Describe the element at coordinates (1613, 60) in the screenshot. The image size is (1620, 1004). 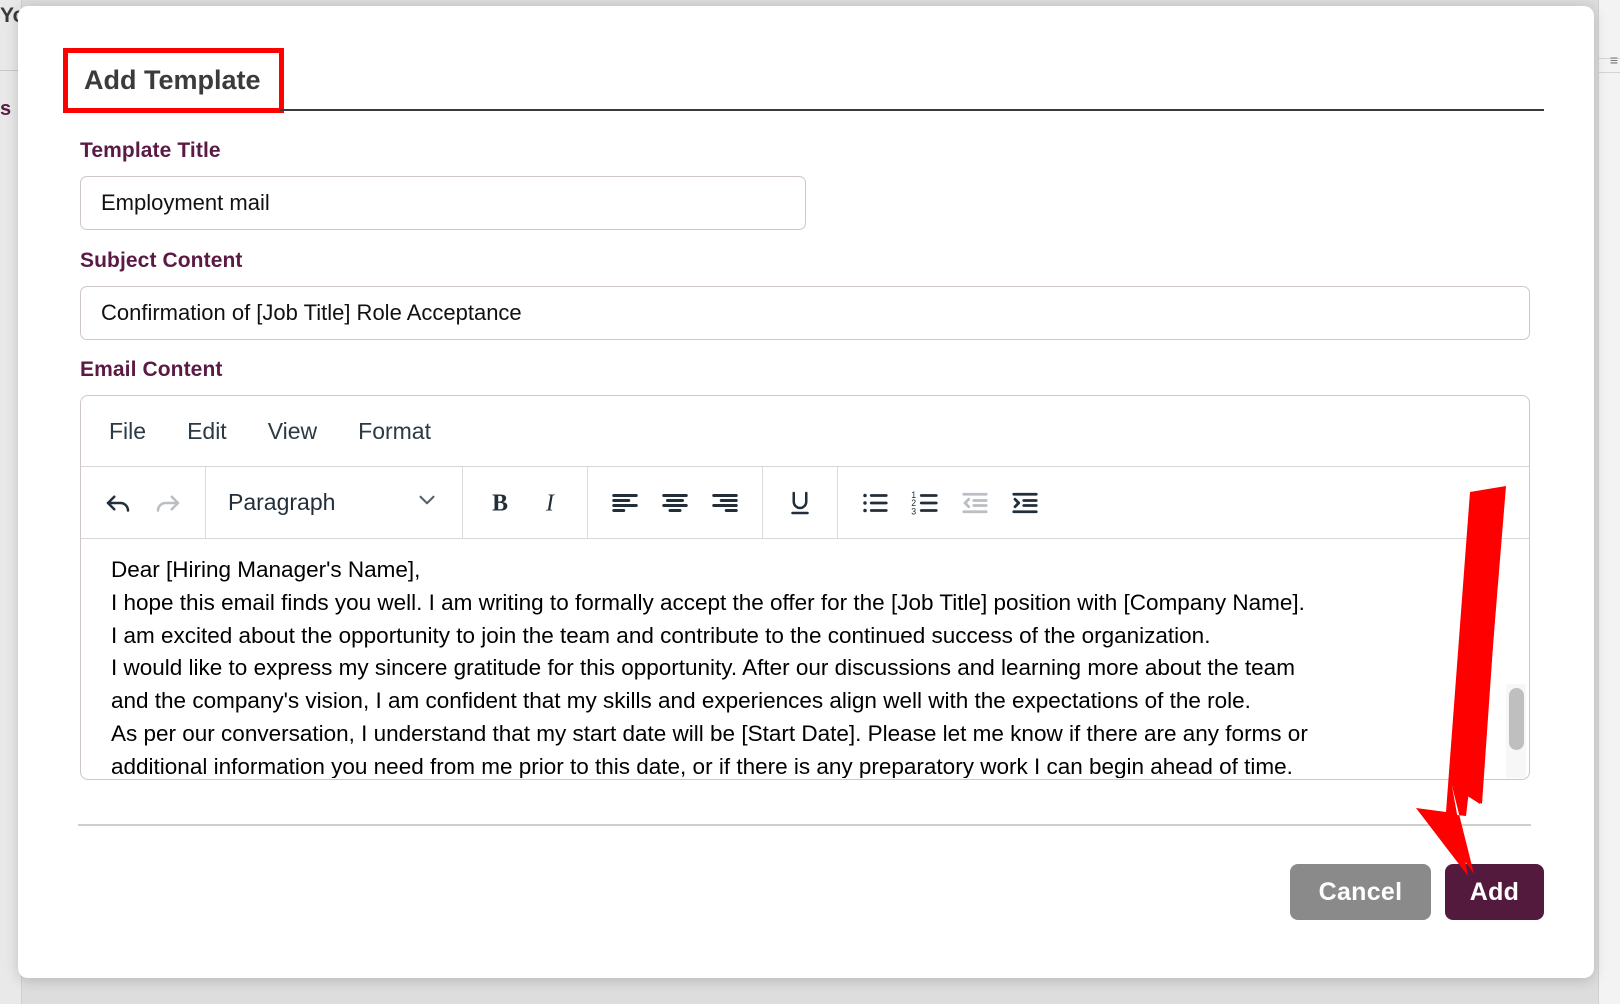
I see `background-menu-icon: ≡` at that location.